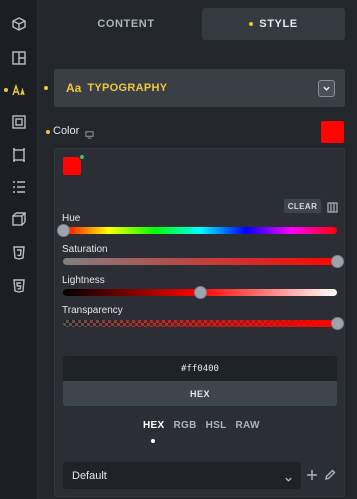  What do you see at coordinates (127, 88) in the screenshot?
I see `section-title: TYPOGRAPHY` at bounding box center [127, 88].